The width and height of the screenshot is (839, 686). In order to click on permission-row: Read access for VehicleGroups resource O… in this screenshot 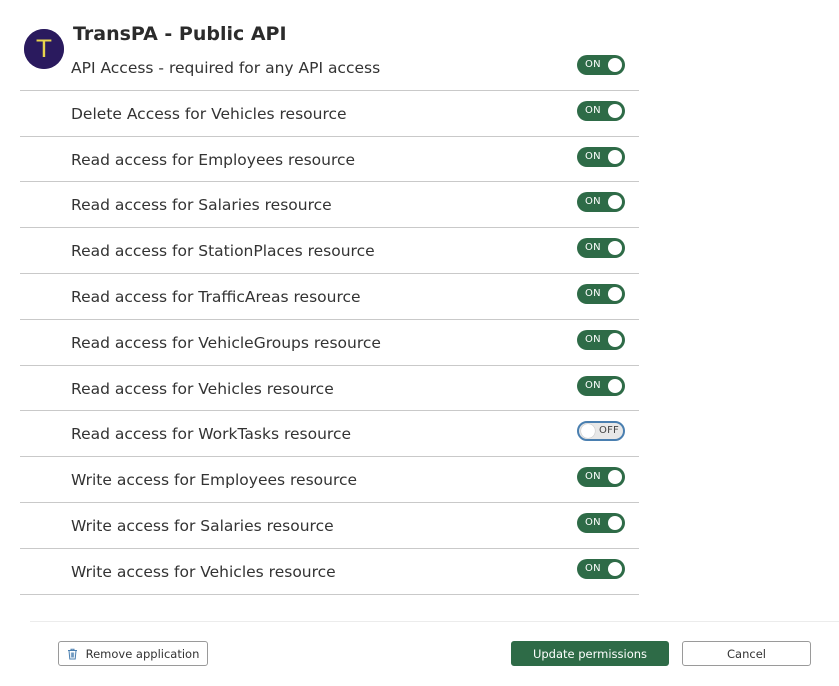, I will do `click(329, 343)`.